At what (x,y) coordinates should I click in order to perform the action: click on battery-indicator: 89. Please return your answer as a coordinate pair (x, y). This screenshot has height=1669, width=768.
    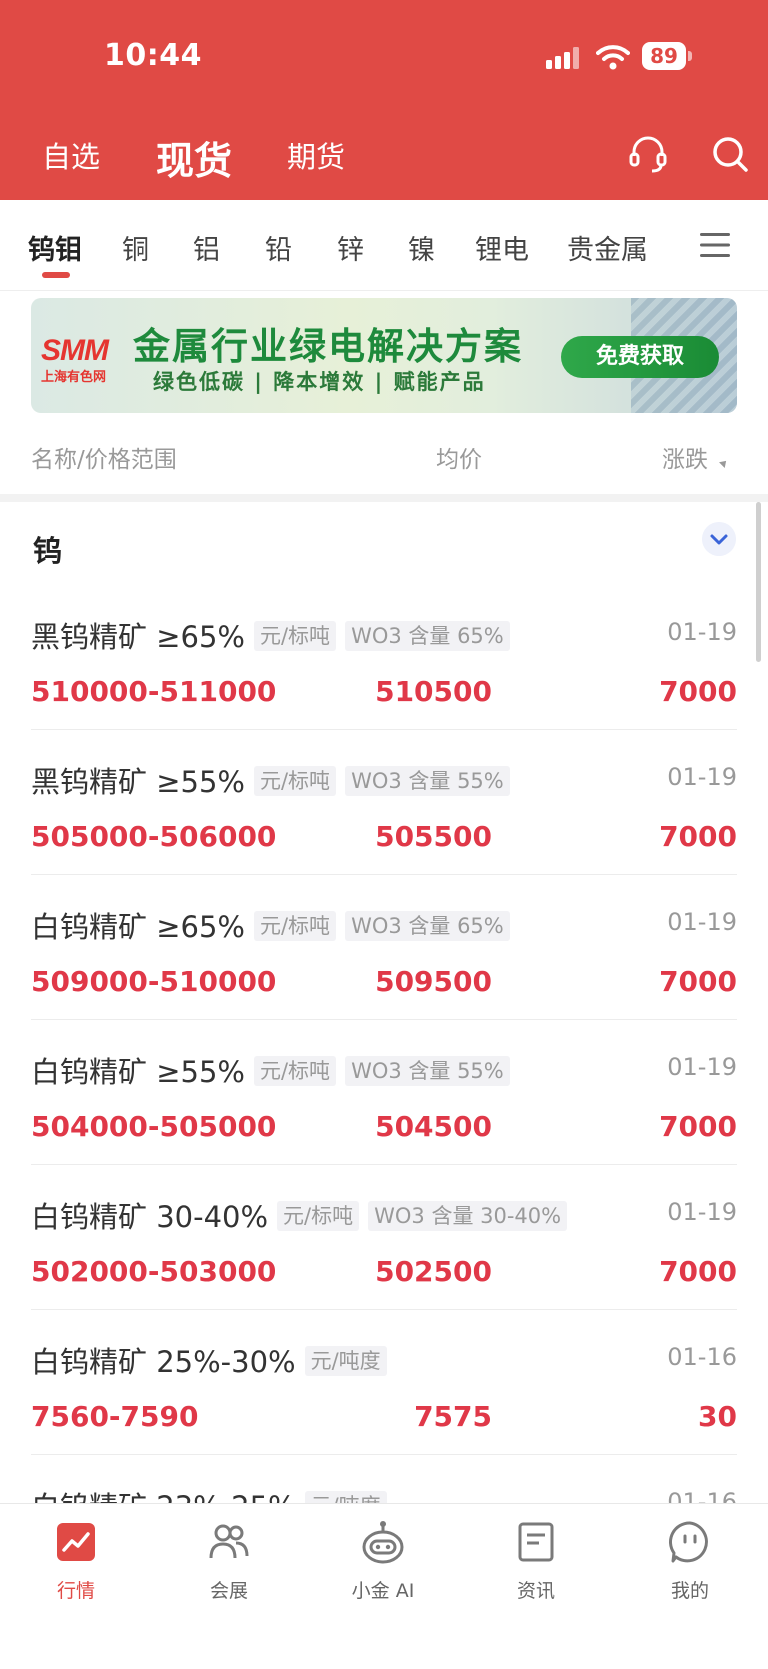
    Looking at the image, I should click on (667, 56).